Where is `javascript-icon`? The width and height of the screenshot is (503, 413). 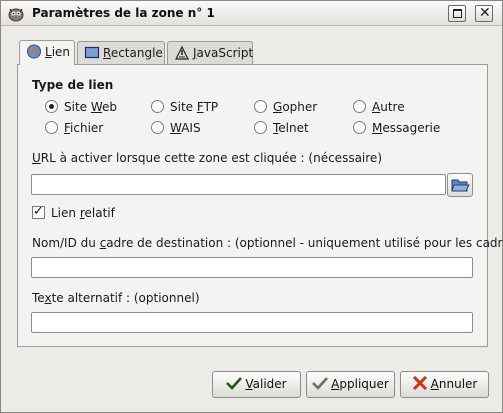
javascript-icon is located at coordinates (182, 52).